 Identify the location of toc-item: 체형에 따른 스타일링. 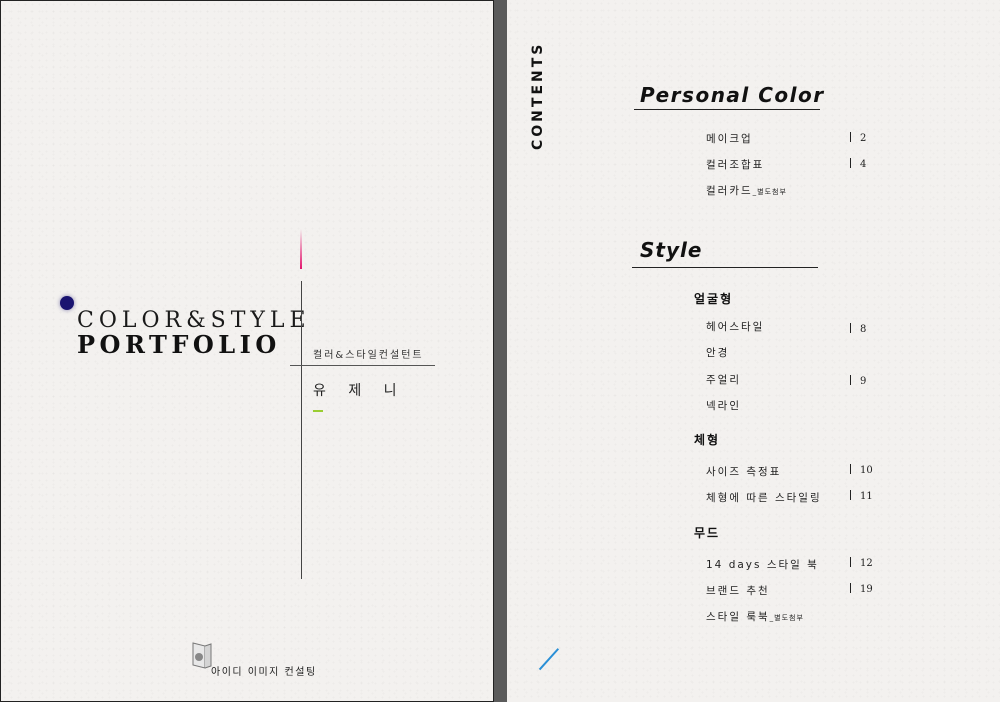
(764, 498).